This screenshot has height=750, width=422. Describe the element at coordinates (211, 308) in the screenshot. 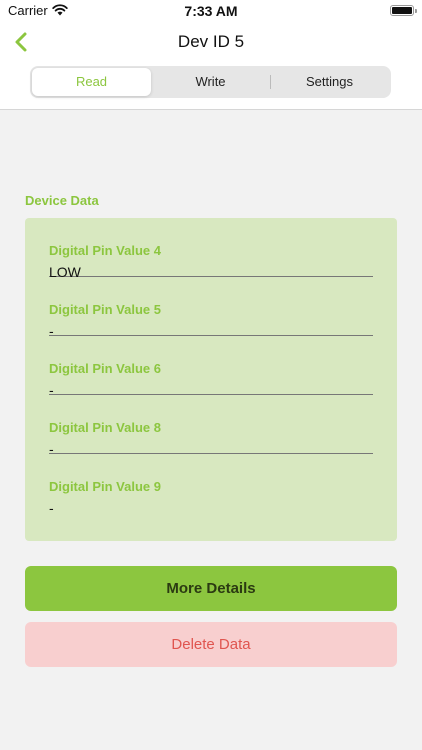

I see `field-pin-5: Digital Pin Value 5 -` at that location.